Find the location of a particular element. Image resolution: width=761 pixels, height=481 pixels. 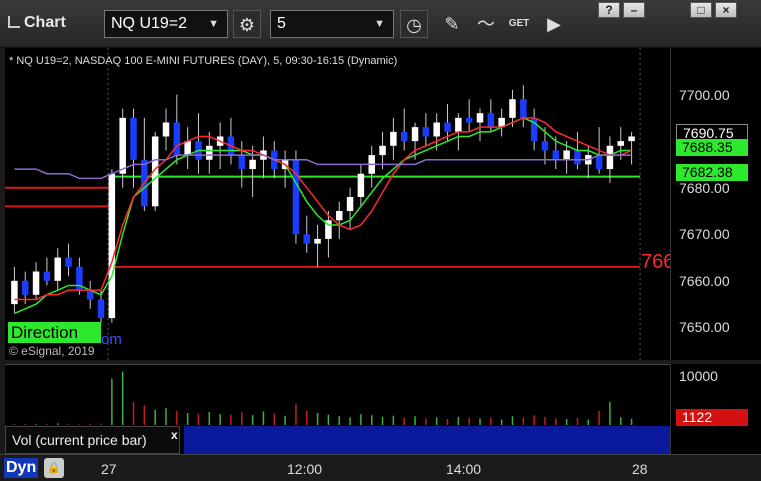

chart-icon is located at coordinates (14, 22).